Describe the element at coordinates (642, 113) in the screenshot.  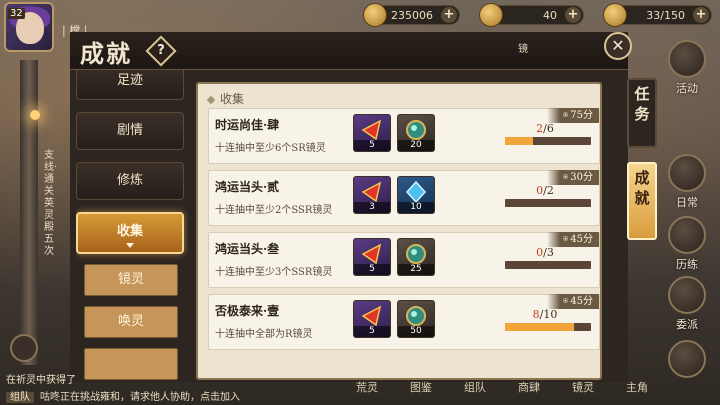
I see `tab-task: 任务` at that location.